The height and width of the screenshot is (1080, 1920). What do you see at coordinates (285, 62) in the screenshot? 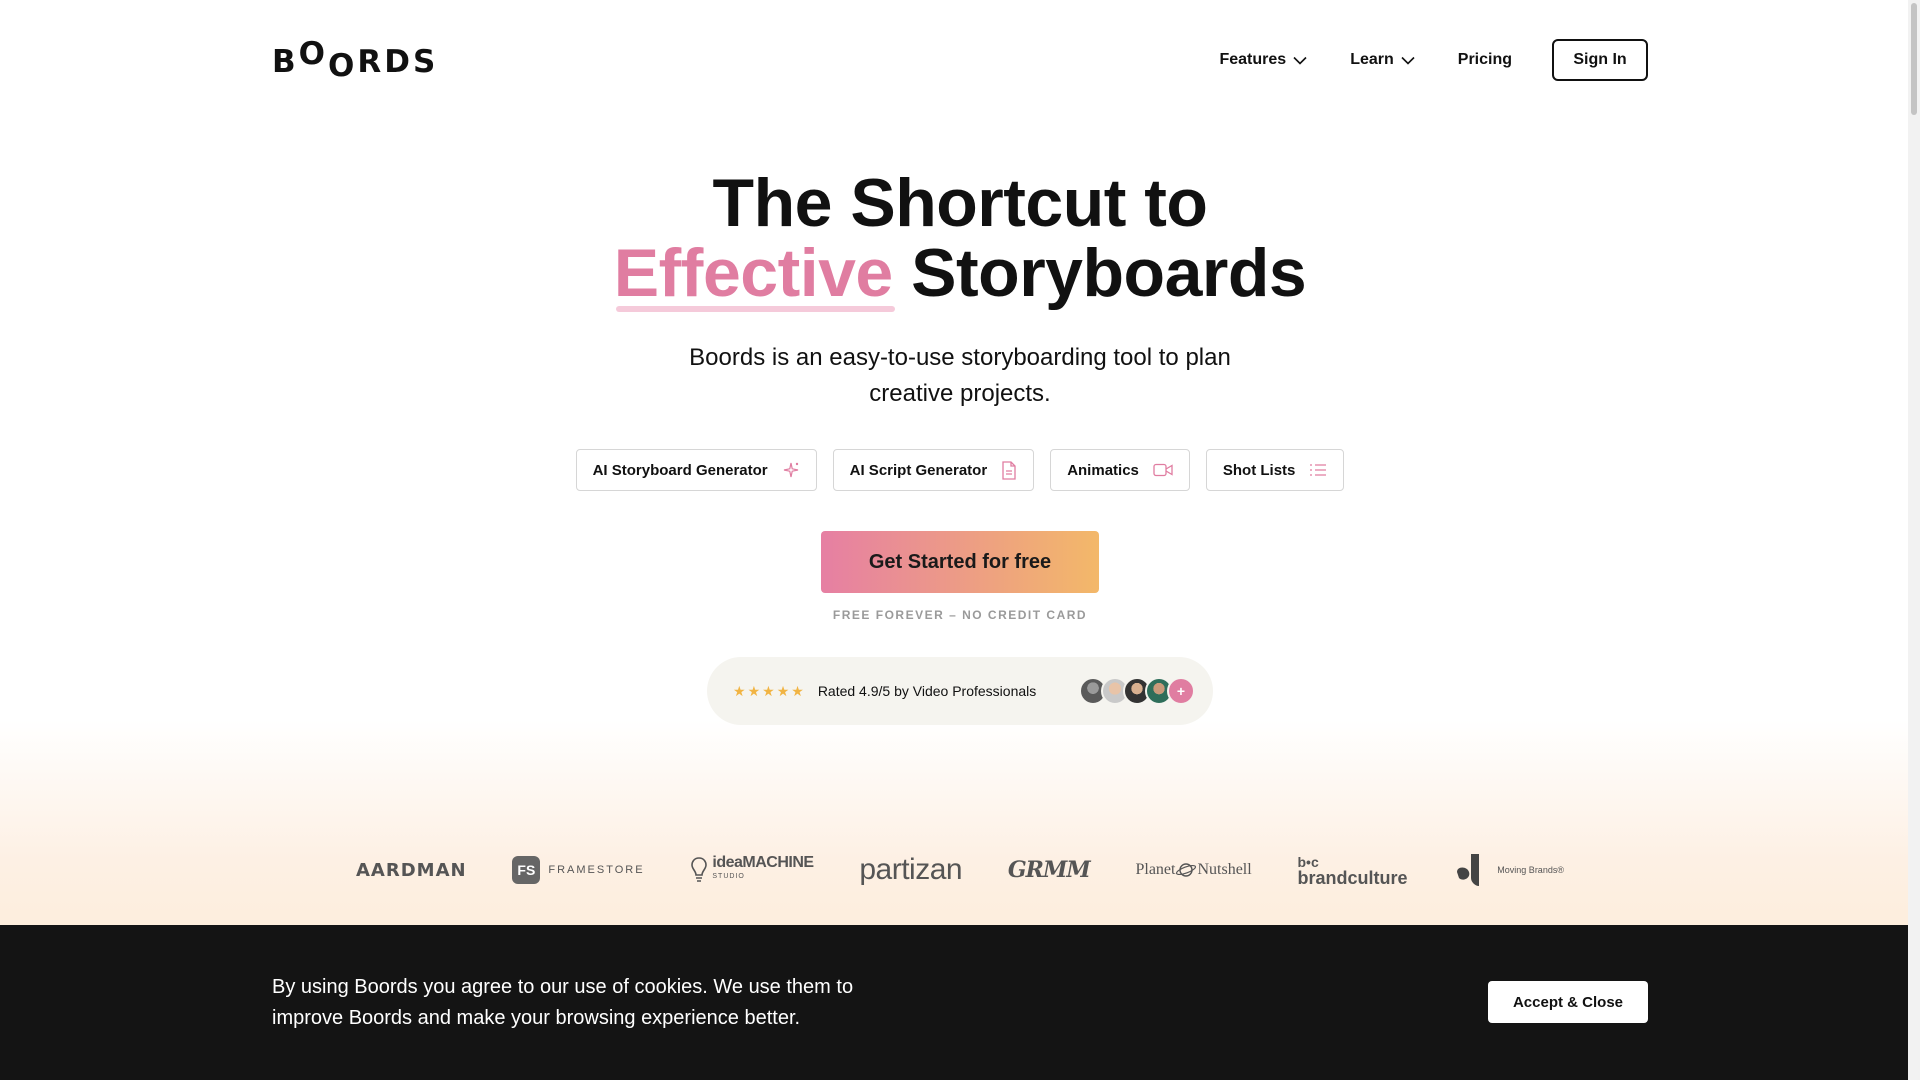
I see `logo-letter: B` at bounding box center [285, 62].